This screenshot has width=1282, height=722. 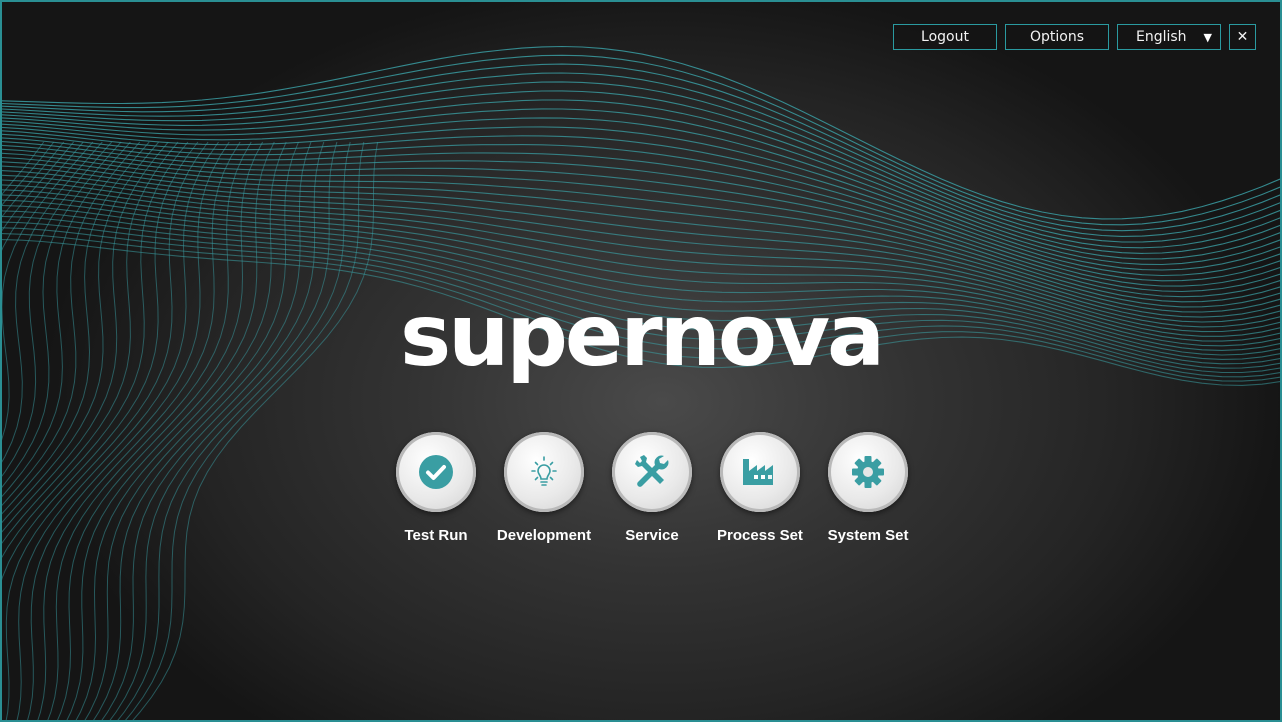 What do you see at coordinates (760, 472) in the screenshot?
I see `factory-icon` at bounding box center [760, 472].